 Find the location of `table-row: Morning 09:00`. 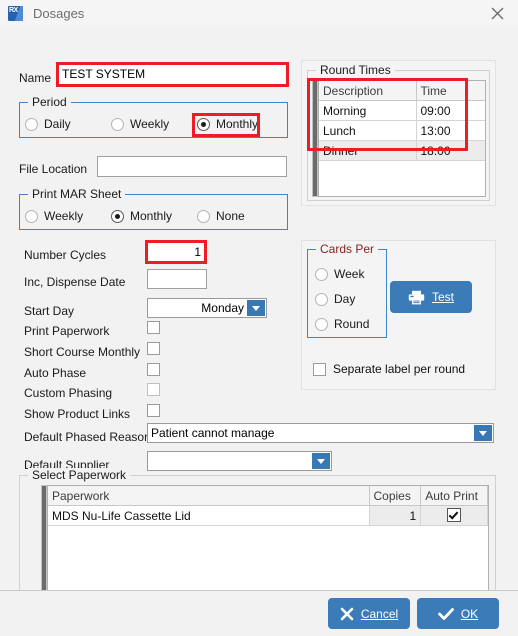

table-row: Morning 09:00 is located at coordinates (402, 110).